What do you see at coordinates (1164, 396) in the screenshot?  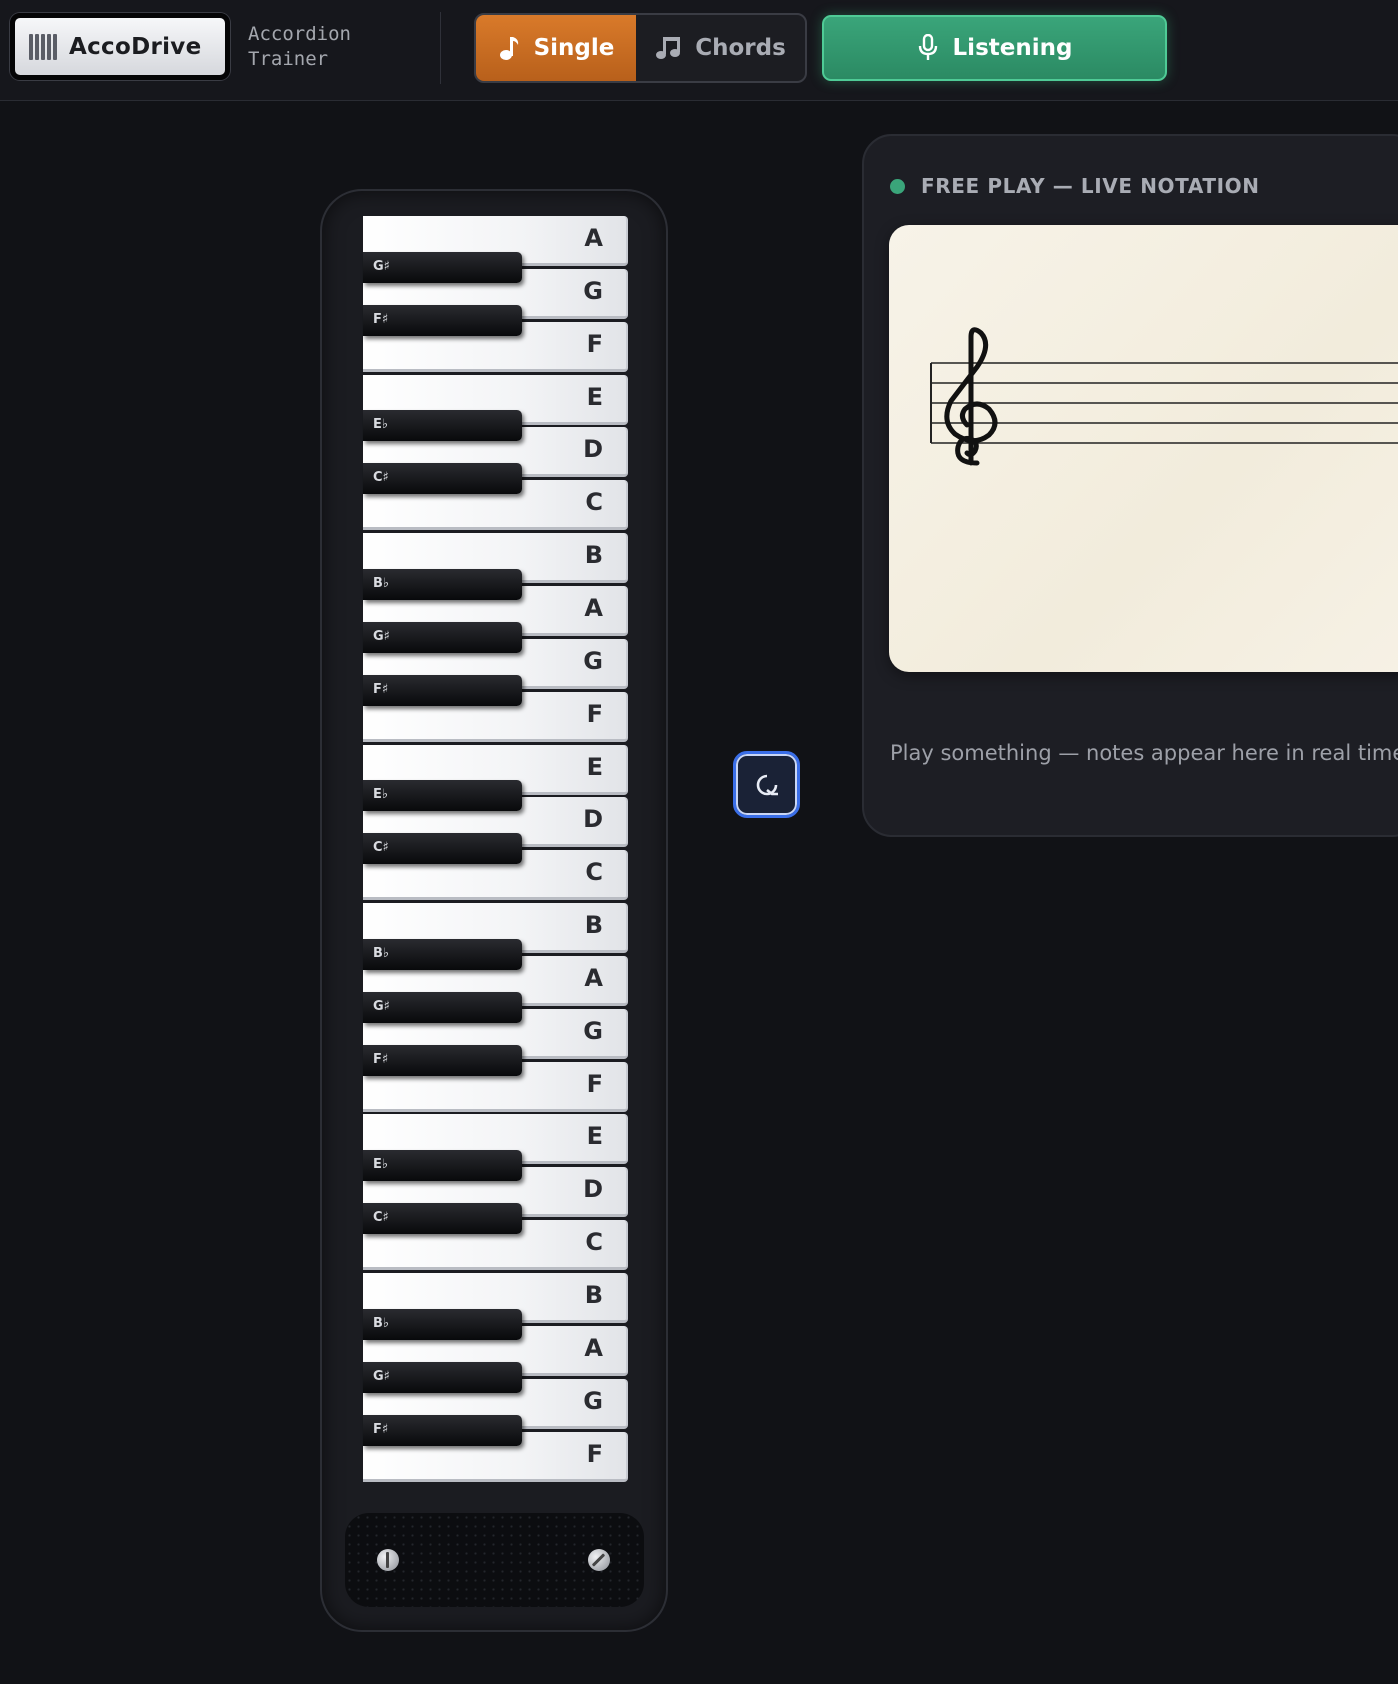 I see `staff` at bounding box center [1164, 396].